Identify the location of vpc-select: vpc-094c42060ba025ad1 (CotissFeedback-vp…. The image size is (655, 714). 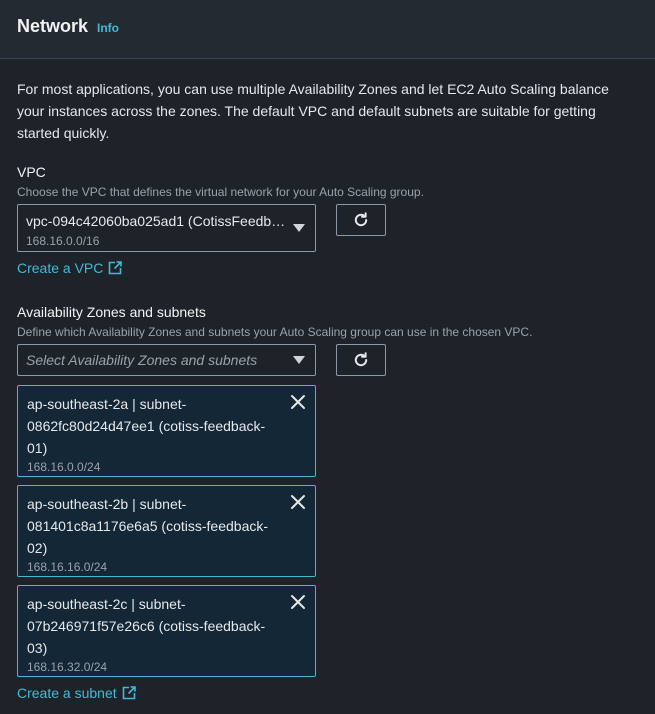
(166, 228).